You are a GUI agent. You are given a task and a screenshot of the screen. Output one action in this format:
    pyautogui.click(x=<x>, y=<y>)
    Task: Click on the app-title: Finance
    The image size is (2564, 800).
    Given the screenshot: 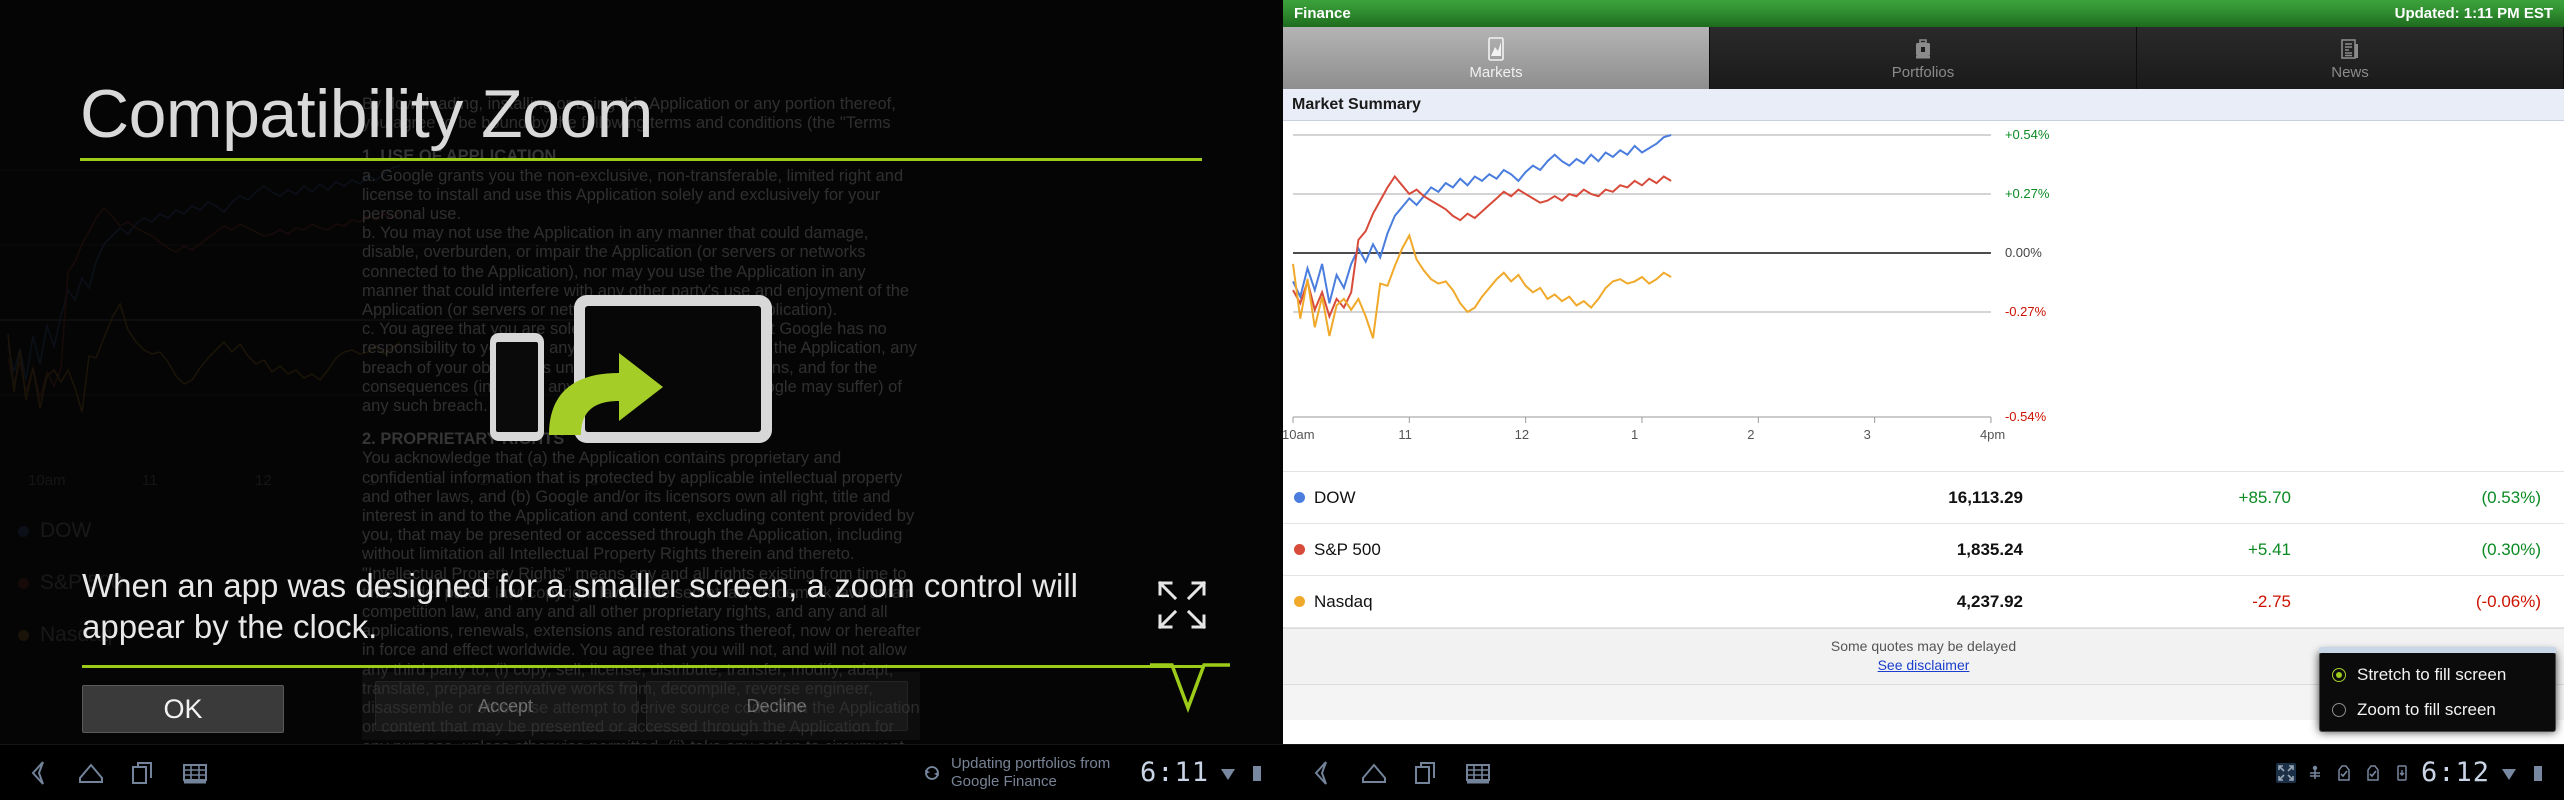 What is the action you would take?
    pyautogui.click(x=1322, y=13)
    